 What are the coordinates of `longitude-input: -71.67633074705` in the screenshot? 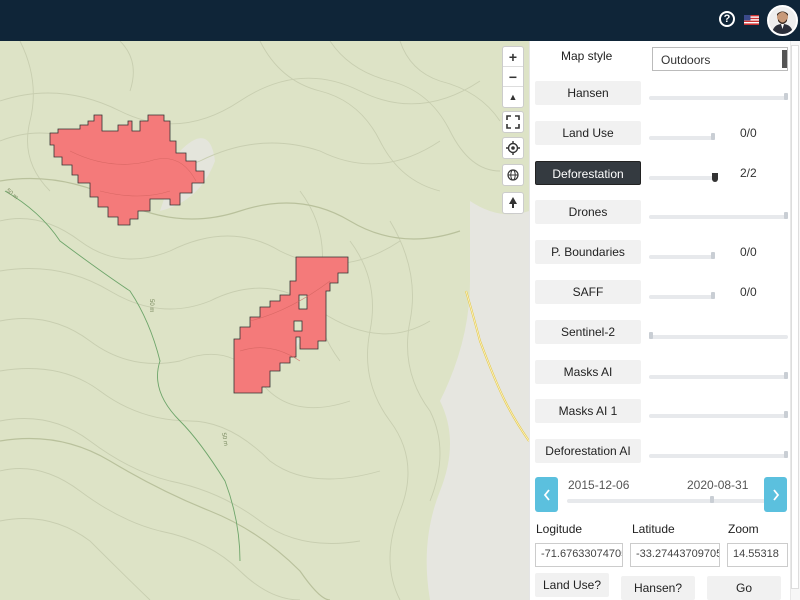 It's located at (579, 555).